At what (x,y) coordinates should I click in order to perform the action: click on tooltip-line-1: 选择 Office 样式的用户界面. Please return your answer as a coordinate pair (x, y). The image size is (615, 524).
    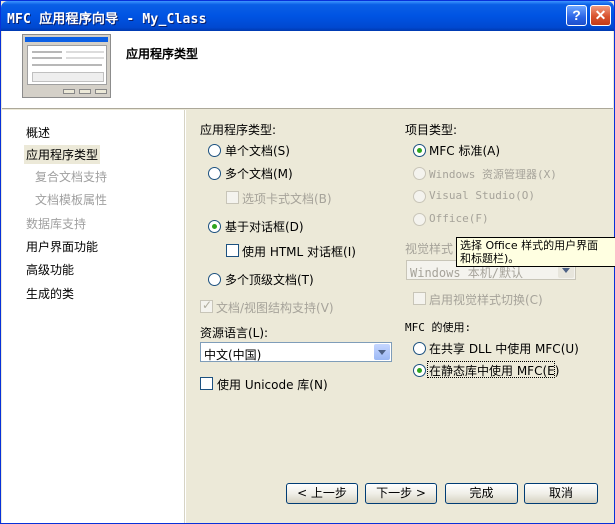
    Looking at the image, I should click on (529, 245).